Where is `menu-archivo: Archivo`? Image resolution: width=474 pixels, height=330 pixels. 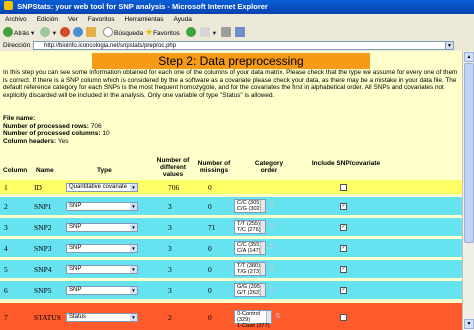 menu-archivo: Archivo is located at coordinates (16, 19).